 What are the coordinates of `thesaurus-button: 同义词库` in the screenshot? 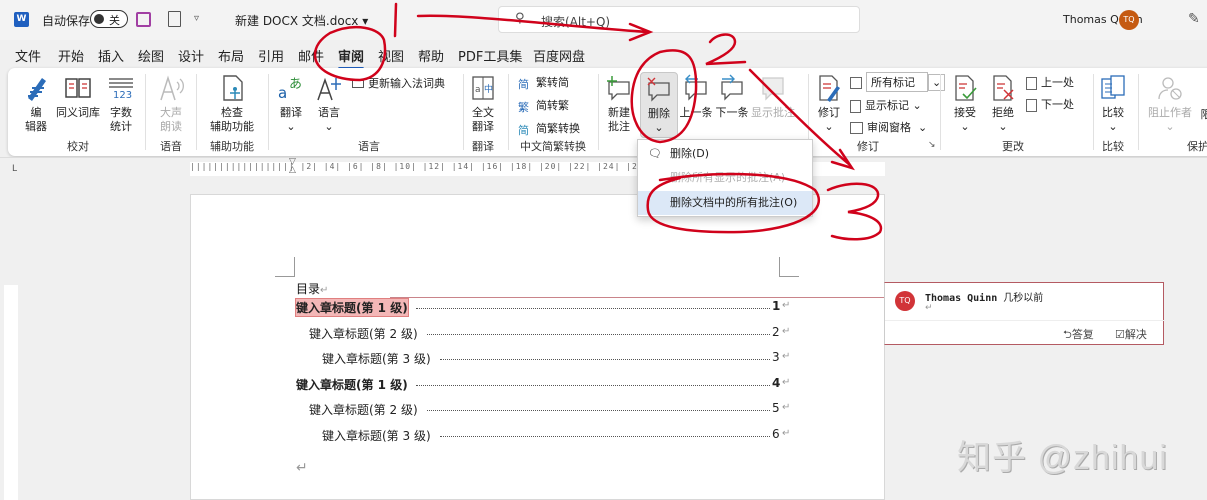 It's located at (78, 97).